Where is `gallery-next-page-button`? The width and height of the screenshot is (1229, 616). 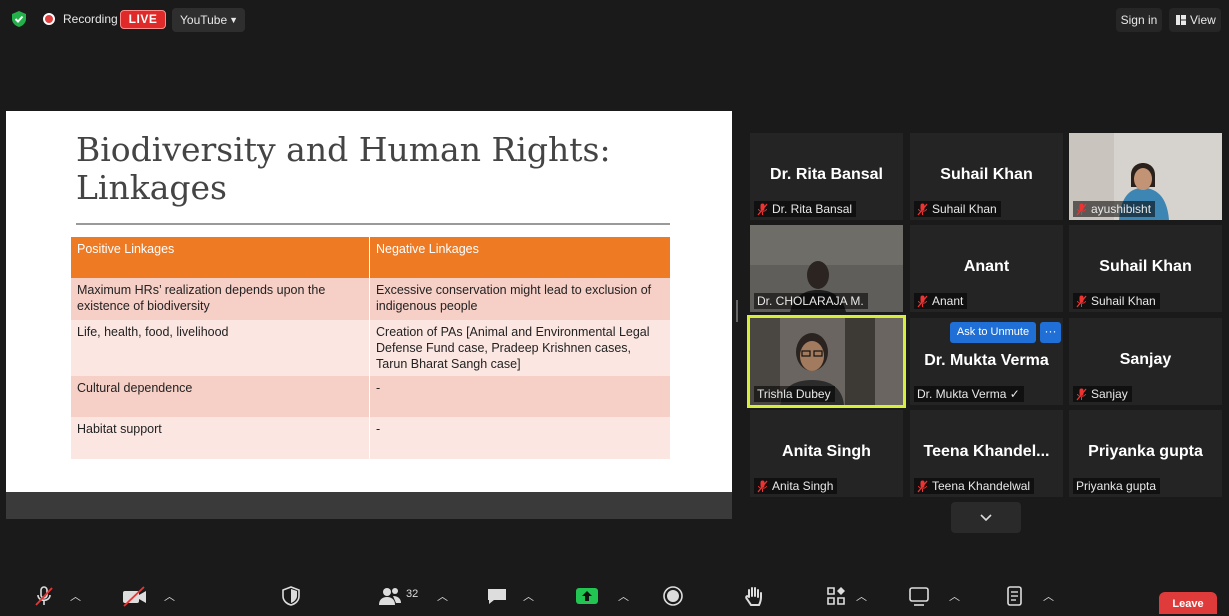
gallery-next-page-button is located at coordinates (986, 517).